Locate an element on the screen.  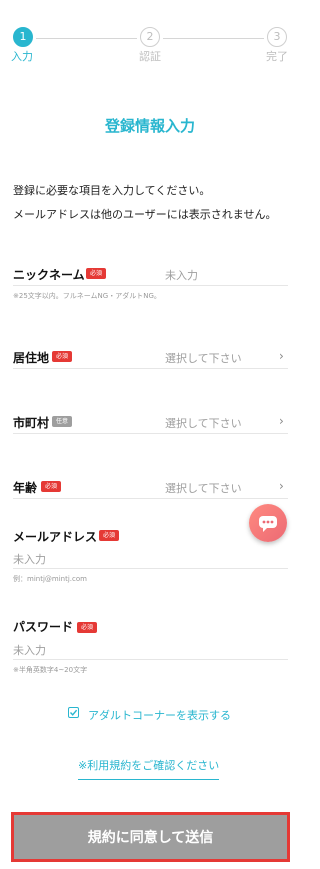
check-icon is located at coordinates (73, 712).